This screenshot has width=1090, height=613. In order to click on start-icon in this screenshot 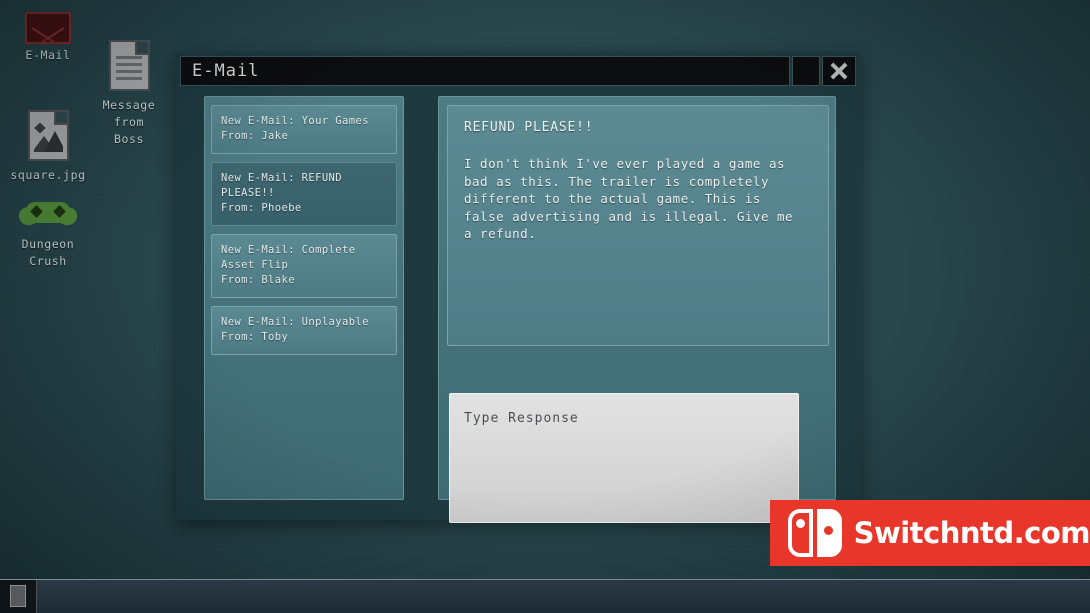, I will do `click(18, 596)`.